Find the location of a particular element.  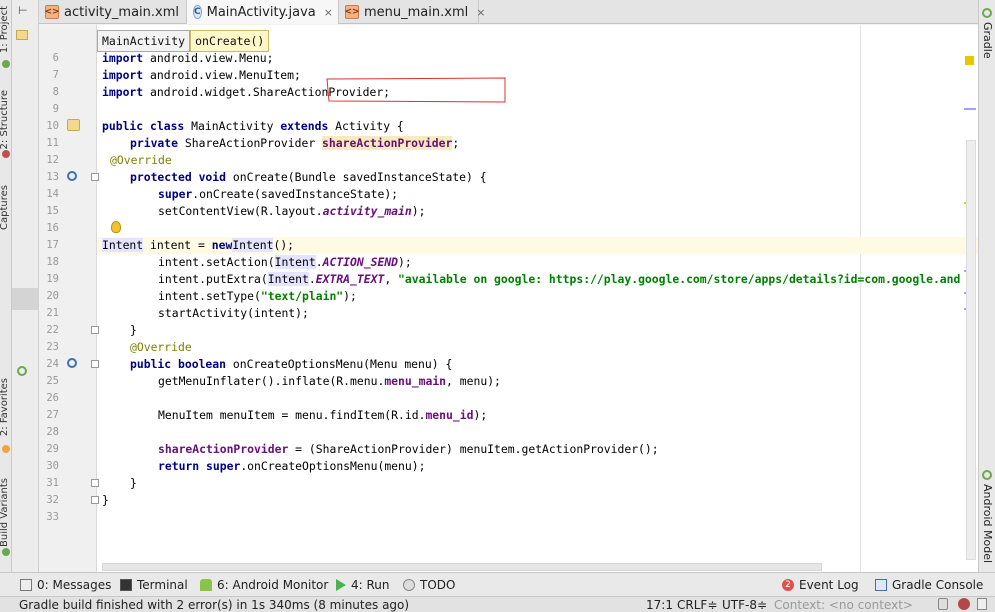

android-model-tool-tab: Android Model is located at coordinates (987, 523).